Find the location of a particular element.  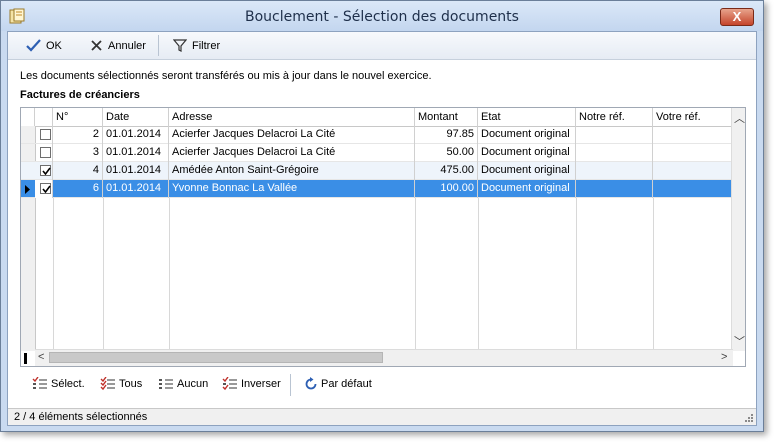

cell-amount: 475.00 is located at coordinates (446, 171).